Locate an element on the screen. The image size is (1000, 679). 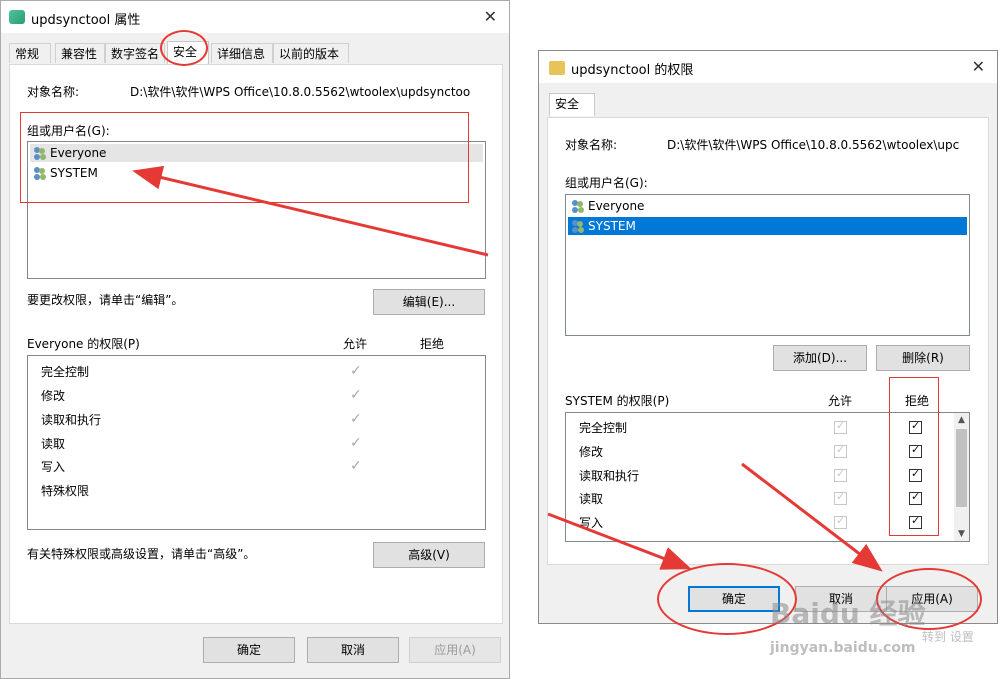
cancel-button: 取消 is located at coordinates (353, 650).